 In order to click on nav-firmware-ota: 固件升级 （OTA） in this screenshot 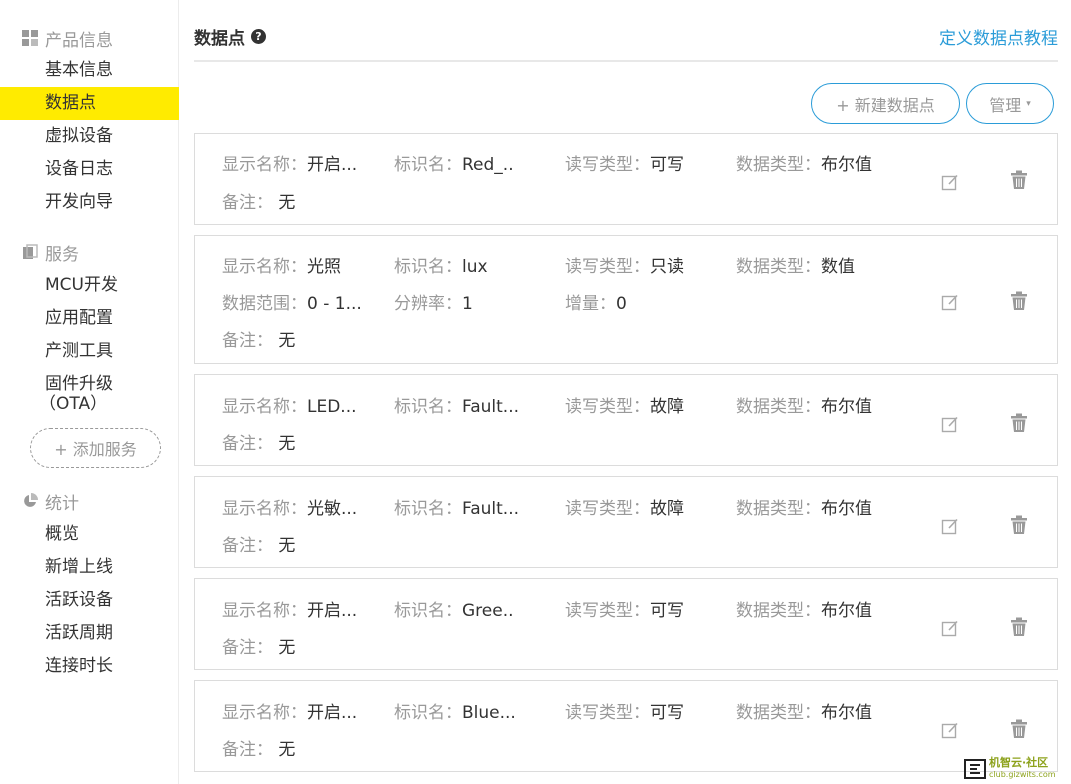, I will do `click(89, 396)`.